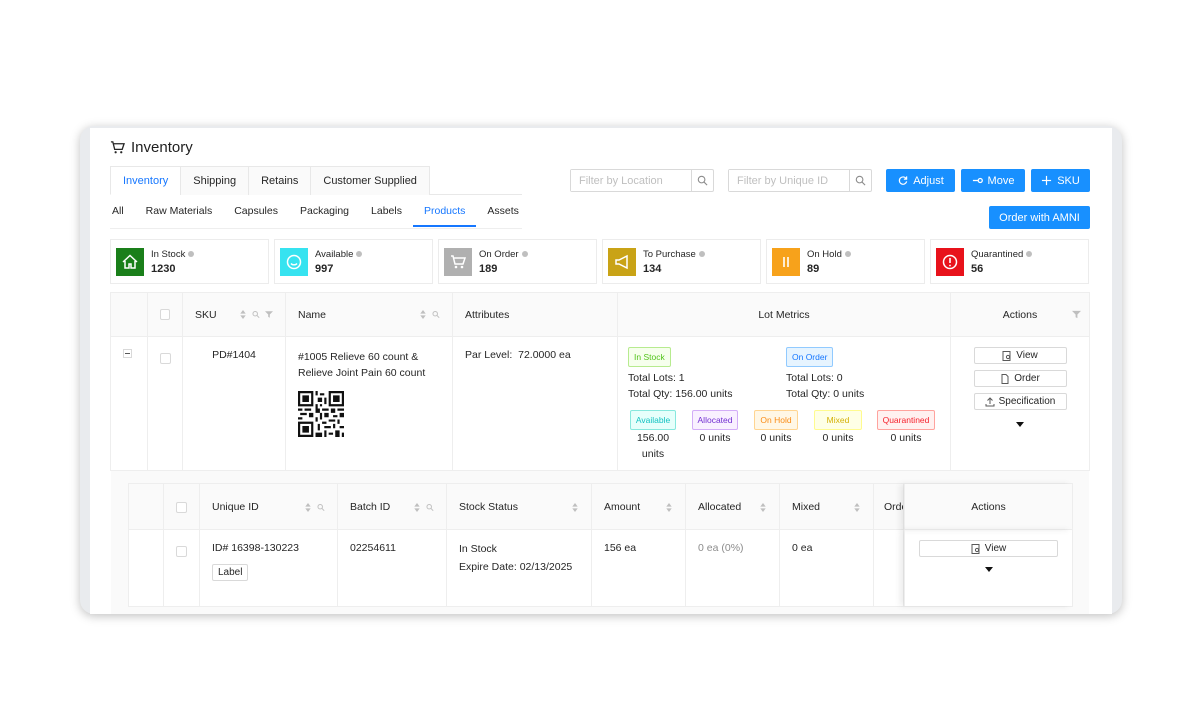 This screenshot has width=1200, height=720. I want to click on label-button: Label, so click(230, 572).